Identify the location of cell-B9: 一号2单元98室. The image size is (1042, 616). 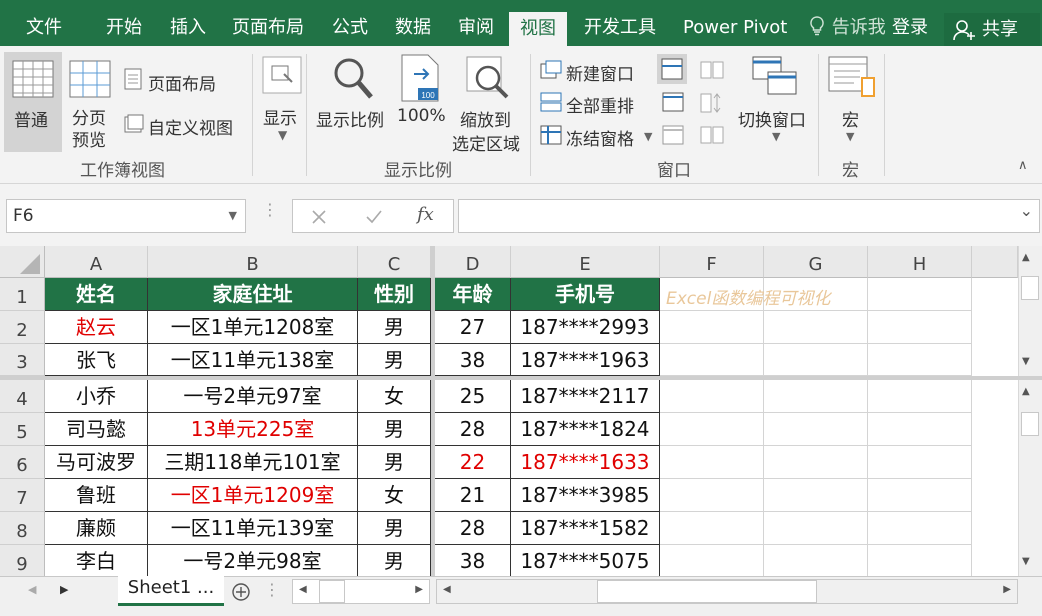
(253, 560).